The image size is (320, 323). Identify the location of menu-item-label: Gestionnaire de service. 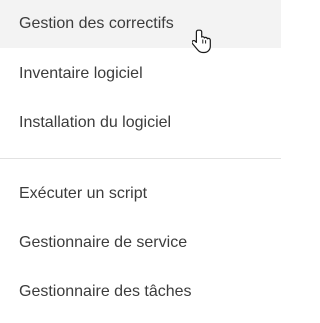
(103, 242).